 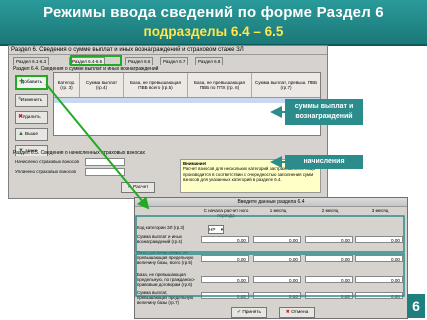 I want to click on delete-icon: ✖, so click(x=21, y=117).